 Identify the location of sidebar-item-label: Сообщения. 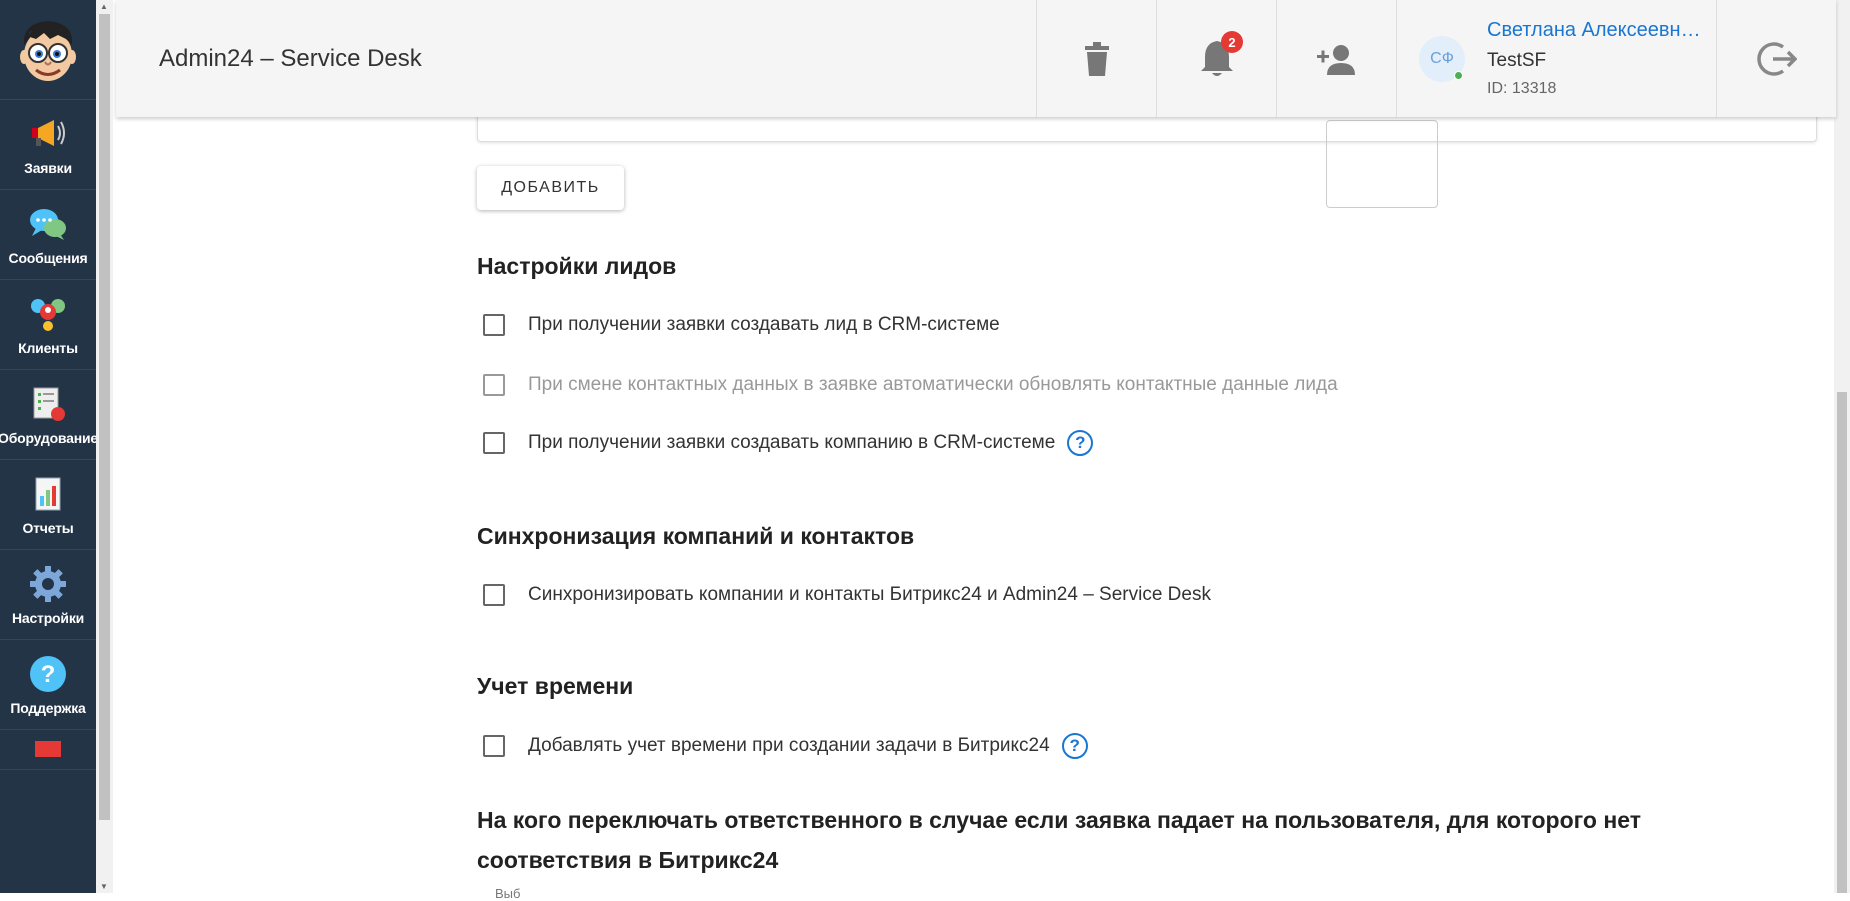
(48, 257).